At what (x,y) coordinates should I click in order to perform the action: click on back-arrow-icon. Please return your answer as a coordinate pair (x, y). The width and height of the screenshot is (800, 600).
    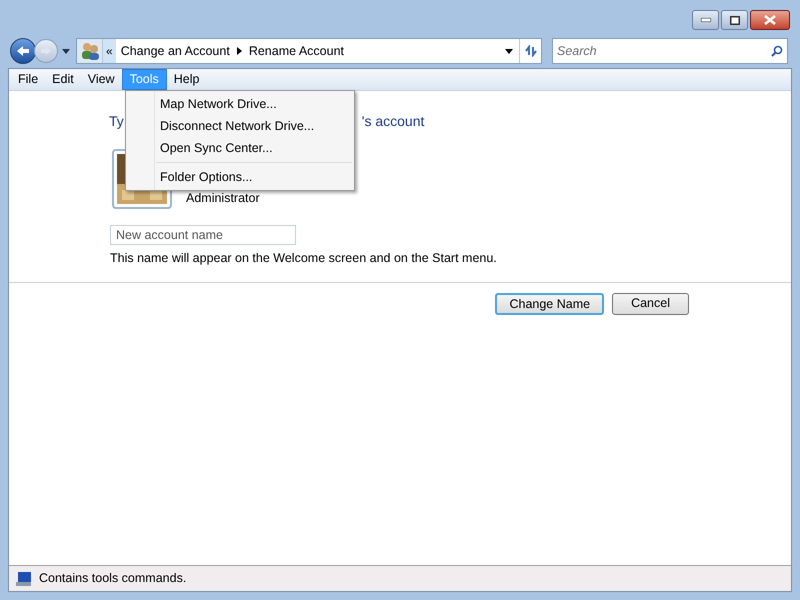
    Looking at the image, I should click on (23, 51).